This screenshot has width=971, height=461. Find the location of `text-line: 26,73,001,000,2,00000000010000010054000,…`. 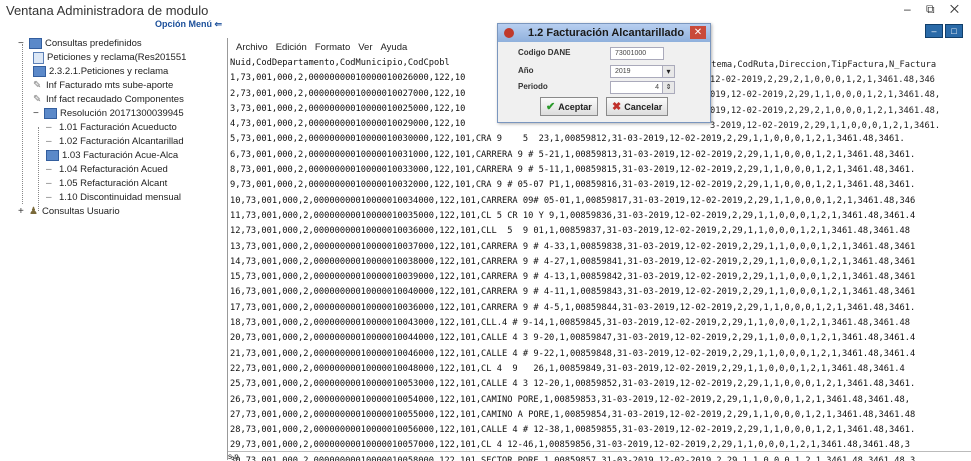

text-line: 26,73,001,000,2,00000000010000010054000,… is located at coordinates (570, 399).